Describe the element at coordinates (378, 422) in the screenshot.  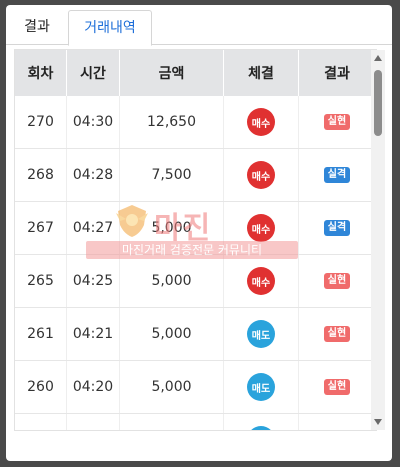
I see `scroll-down-arrow-icon` at that location.